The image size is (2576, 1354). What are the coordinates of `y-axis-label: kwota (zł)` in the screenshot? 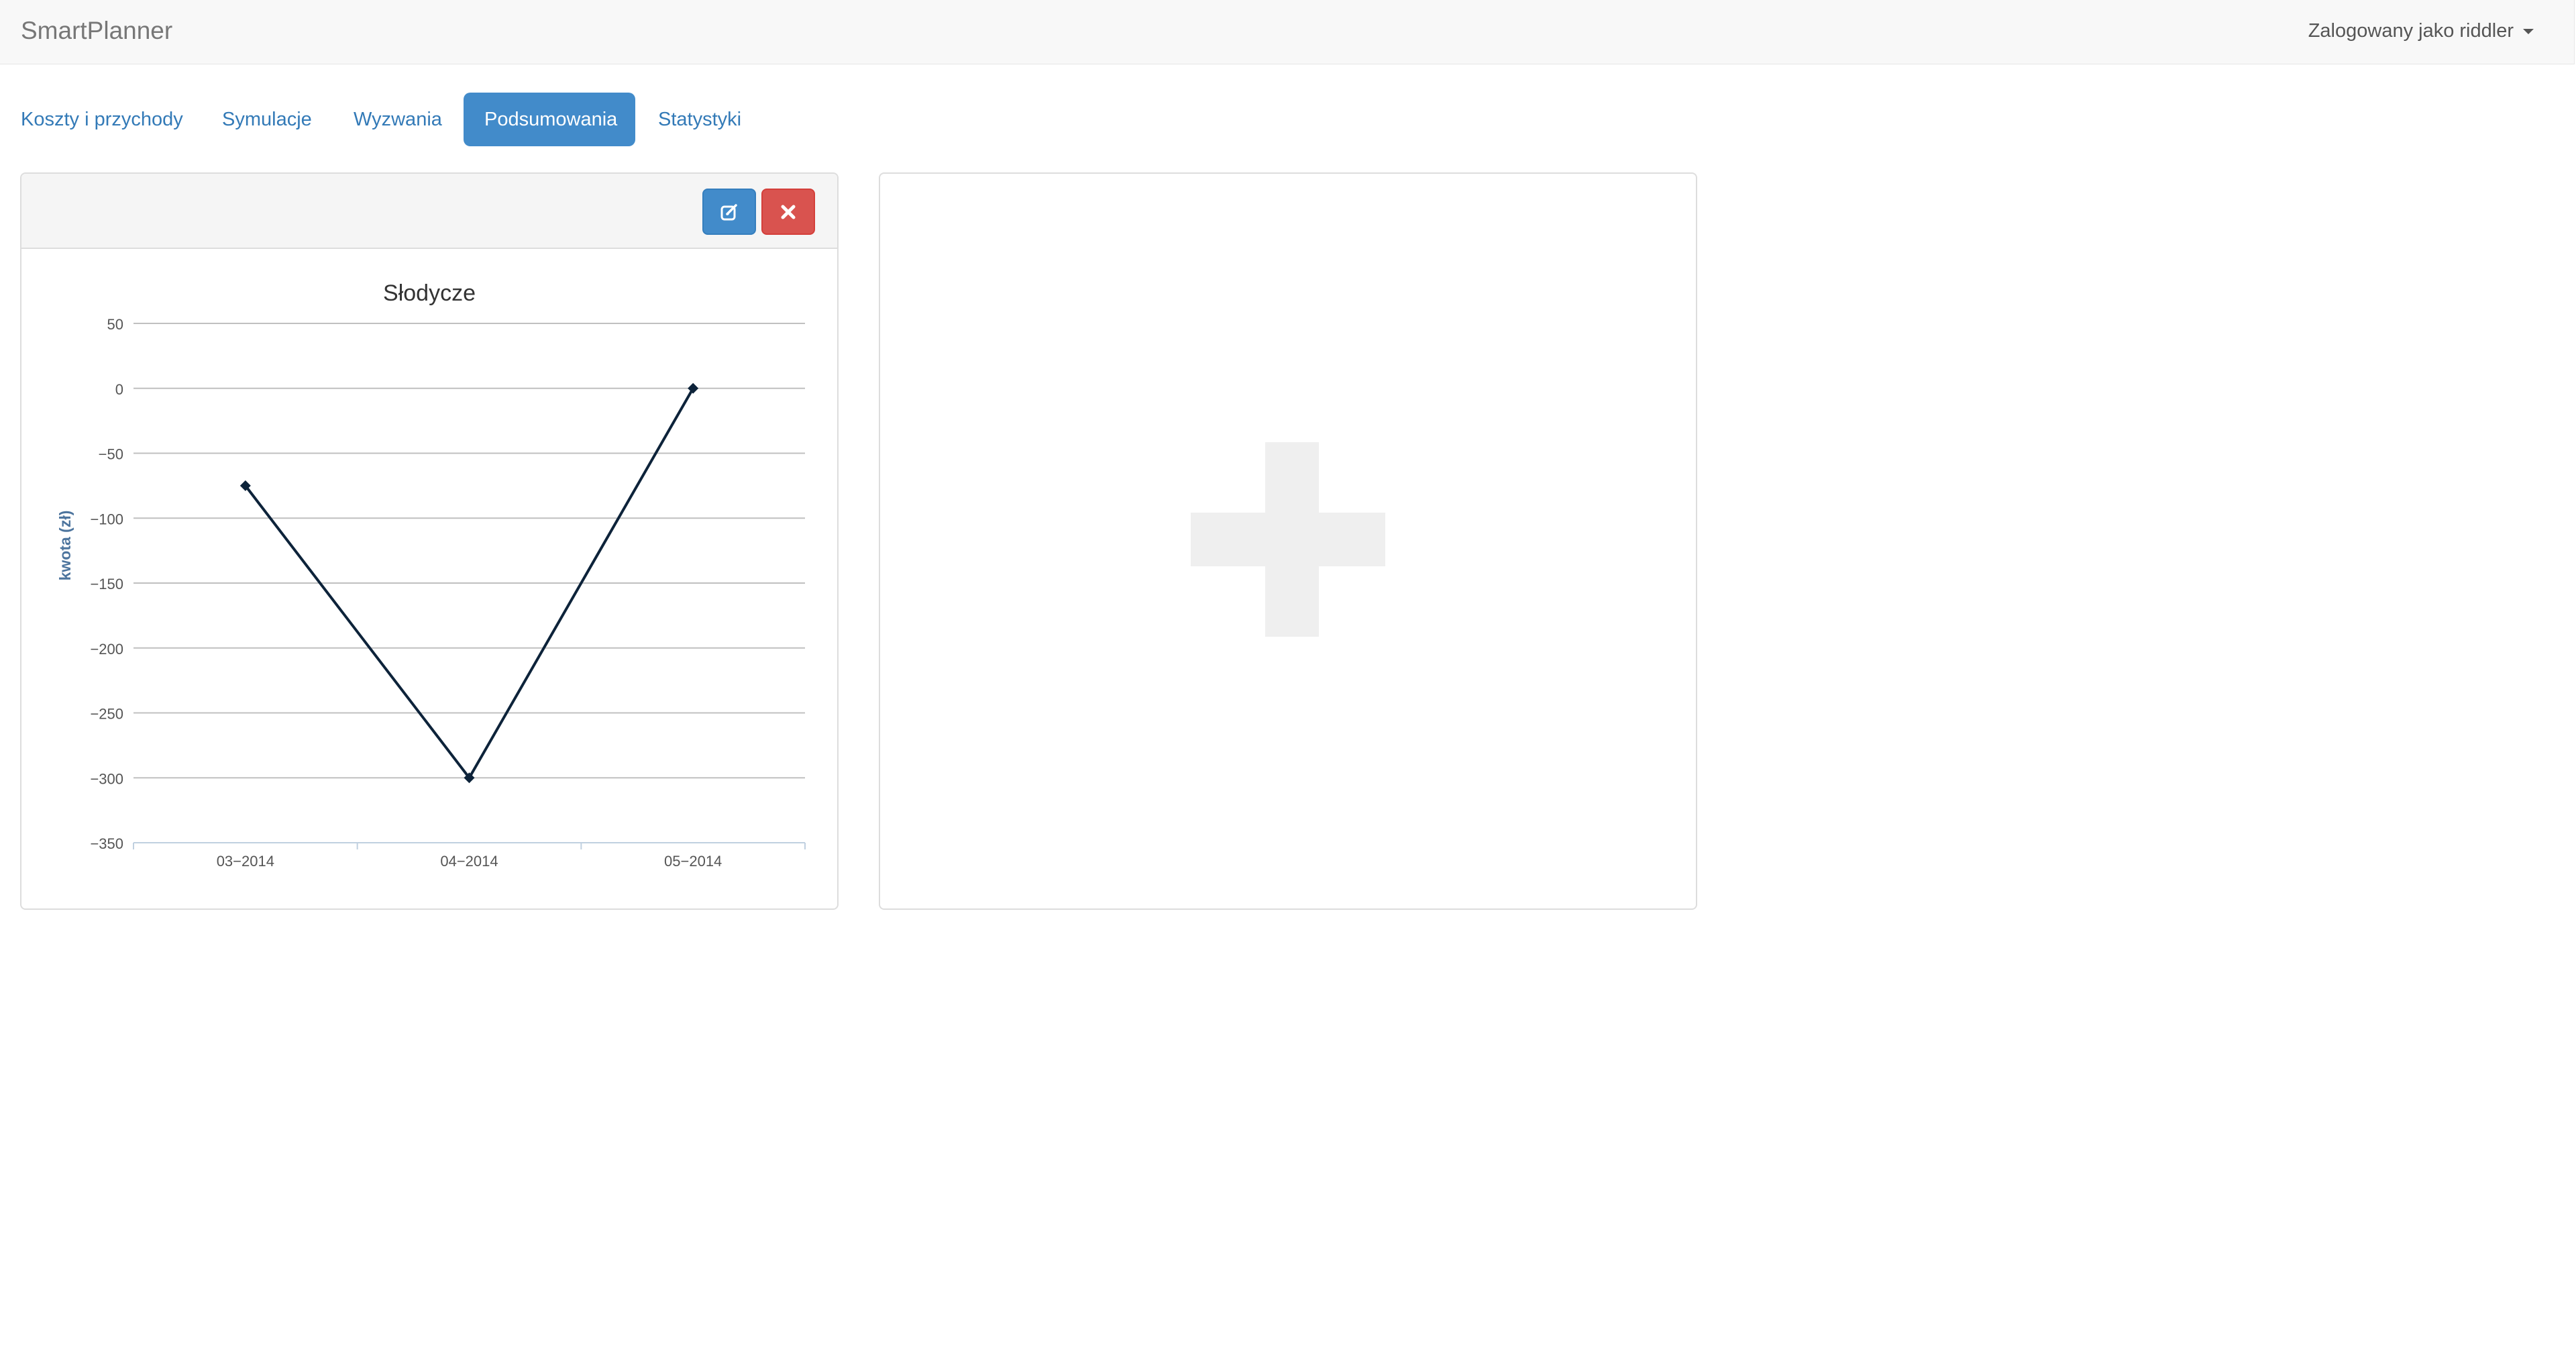 It's located at (65, 546).